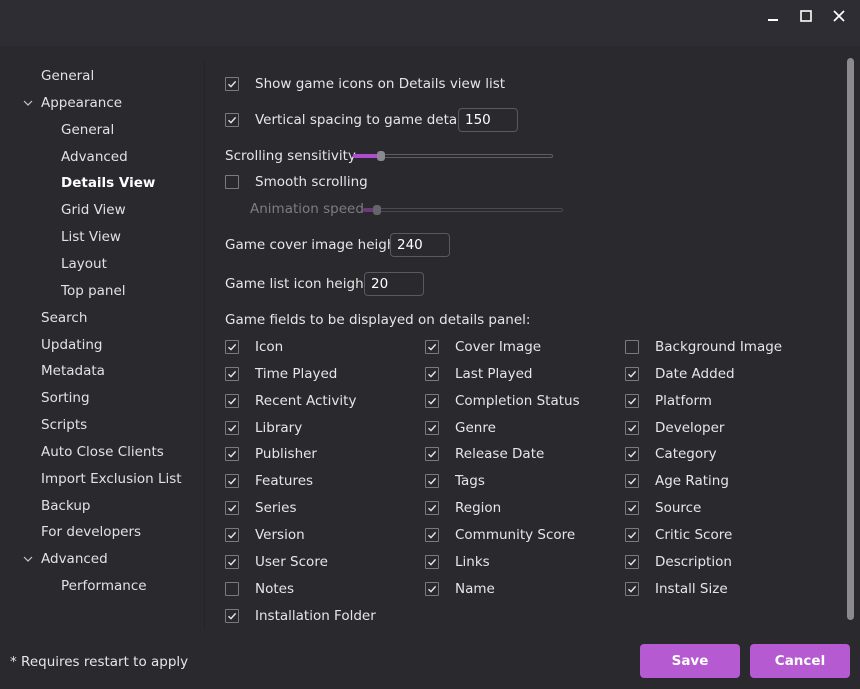 The width and height of the screenshot is (860, 689). I want to click on field-option-notes: Notes, so click(259, 589).